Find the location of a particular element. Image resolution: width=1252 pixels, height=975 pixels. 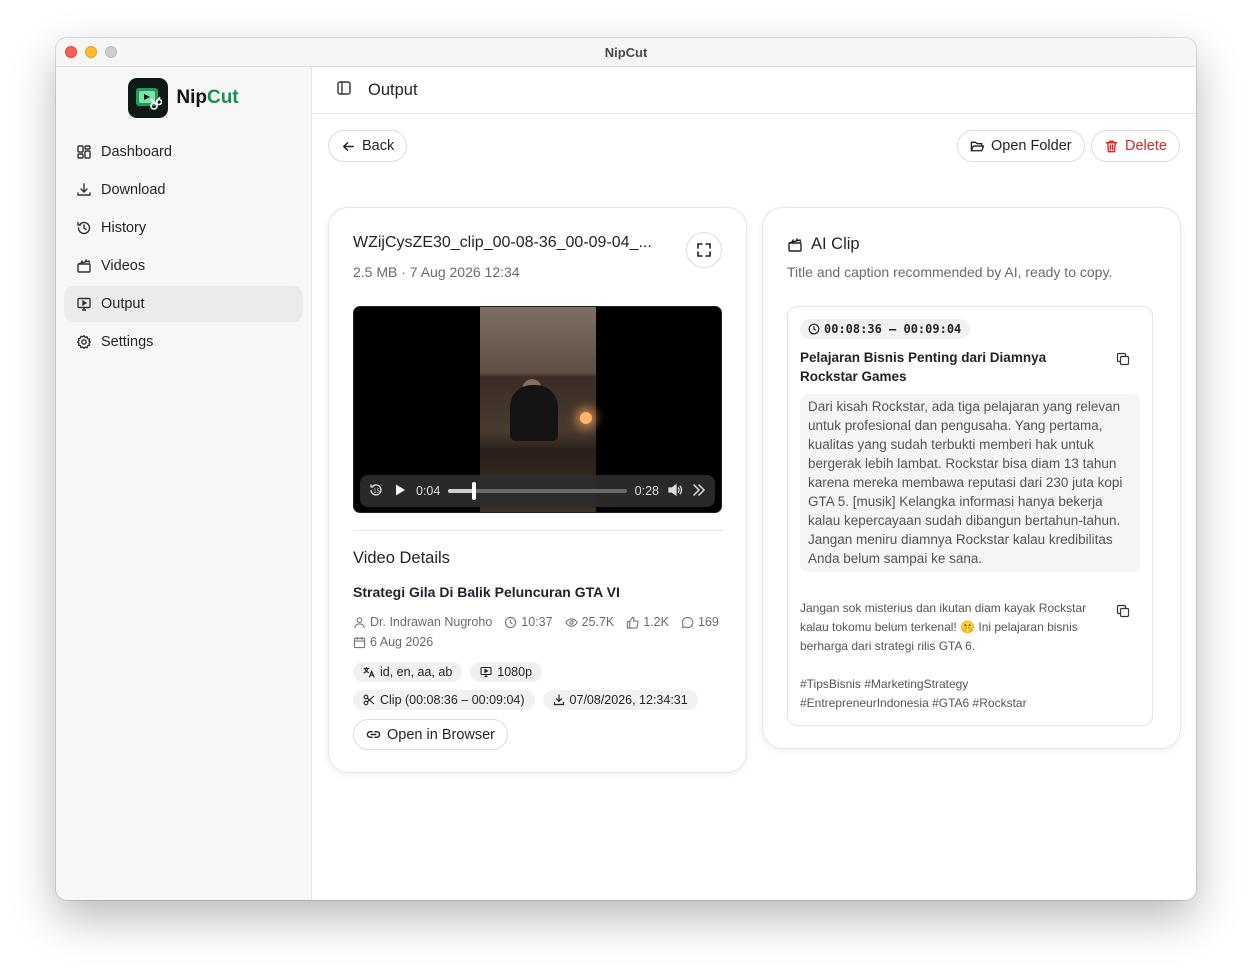

duration-time: 0:28 is located at coordinates (646, 491).